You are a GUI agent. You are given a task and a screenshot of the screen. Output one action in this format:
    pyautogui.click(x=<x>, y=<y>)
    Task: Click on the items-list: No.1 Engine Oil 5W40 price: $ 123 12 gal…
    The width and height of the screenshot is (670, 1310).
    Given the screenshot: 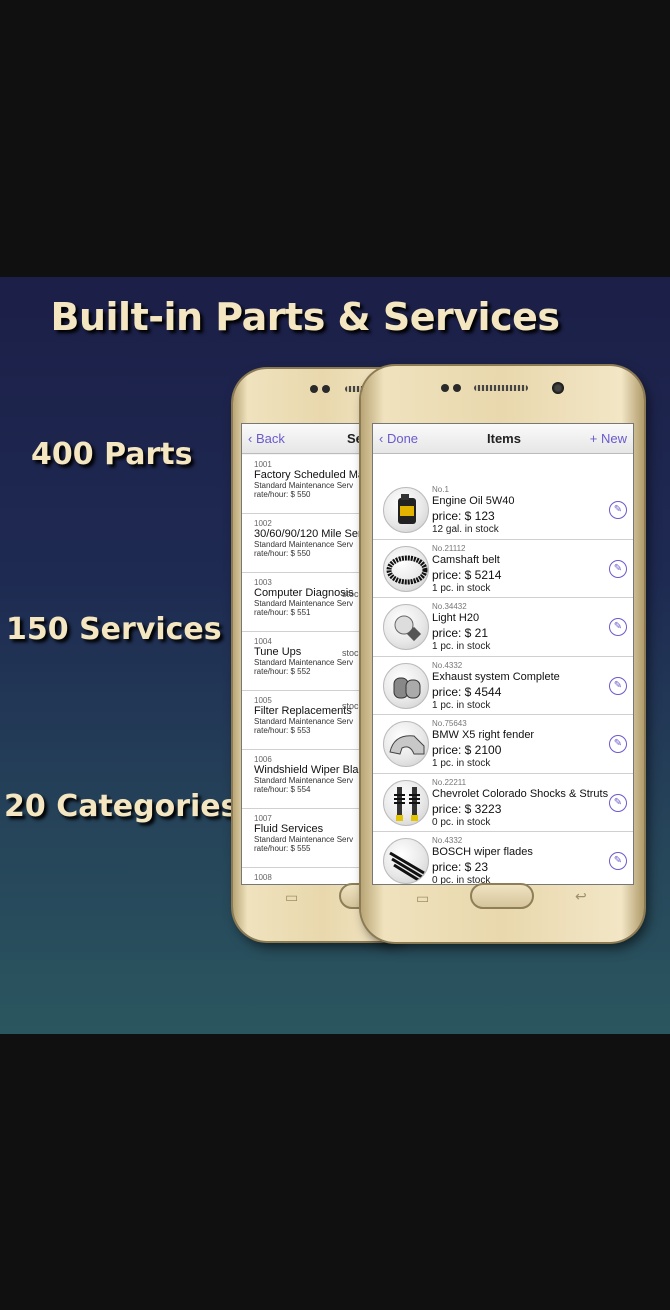 What is the action you would take?
    pyautogui.click(x=503, y=669)
    